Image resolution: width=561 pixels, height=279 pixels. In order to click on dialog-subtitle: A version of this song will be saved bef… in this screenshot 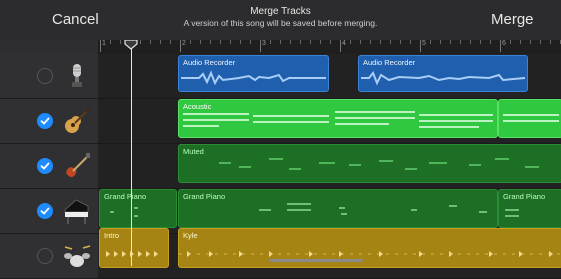, I will do `click(280, 23)`.